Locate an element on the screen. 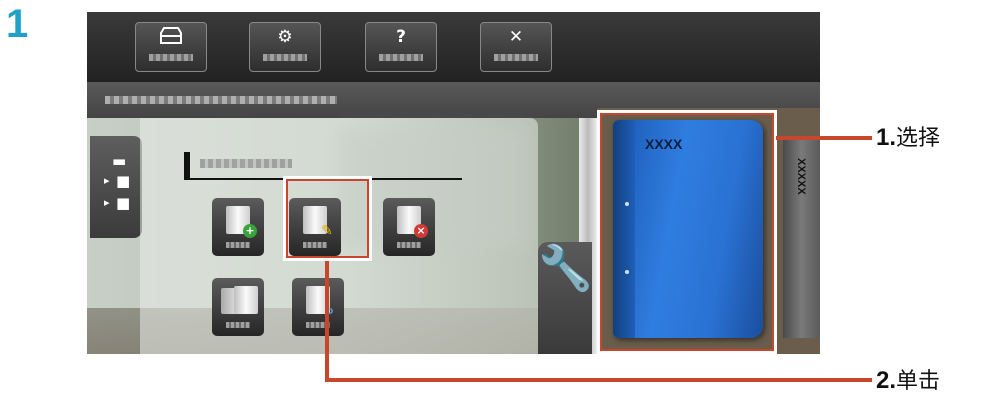 The image size is (985, 396). menu-title-text is located at coordinates (246, 163).